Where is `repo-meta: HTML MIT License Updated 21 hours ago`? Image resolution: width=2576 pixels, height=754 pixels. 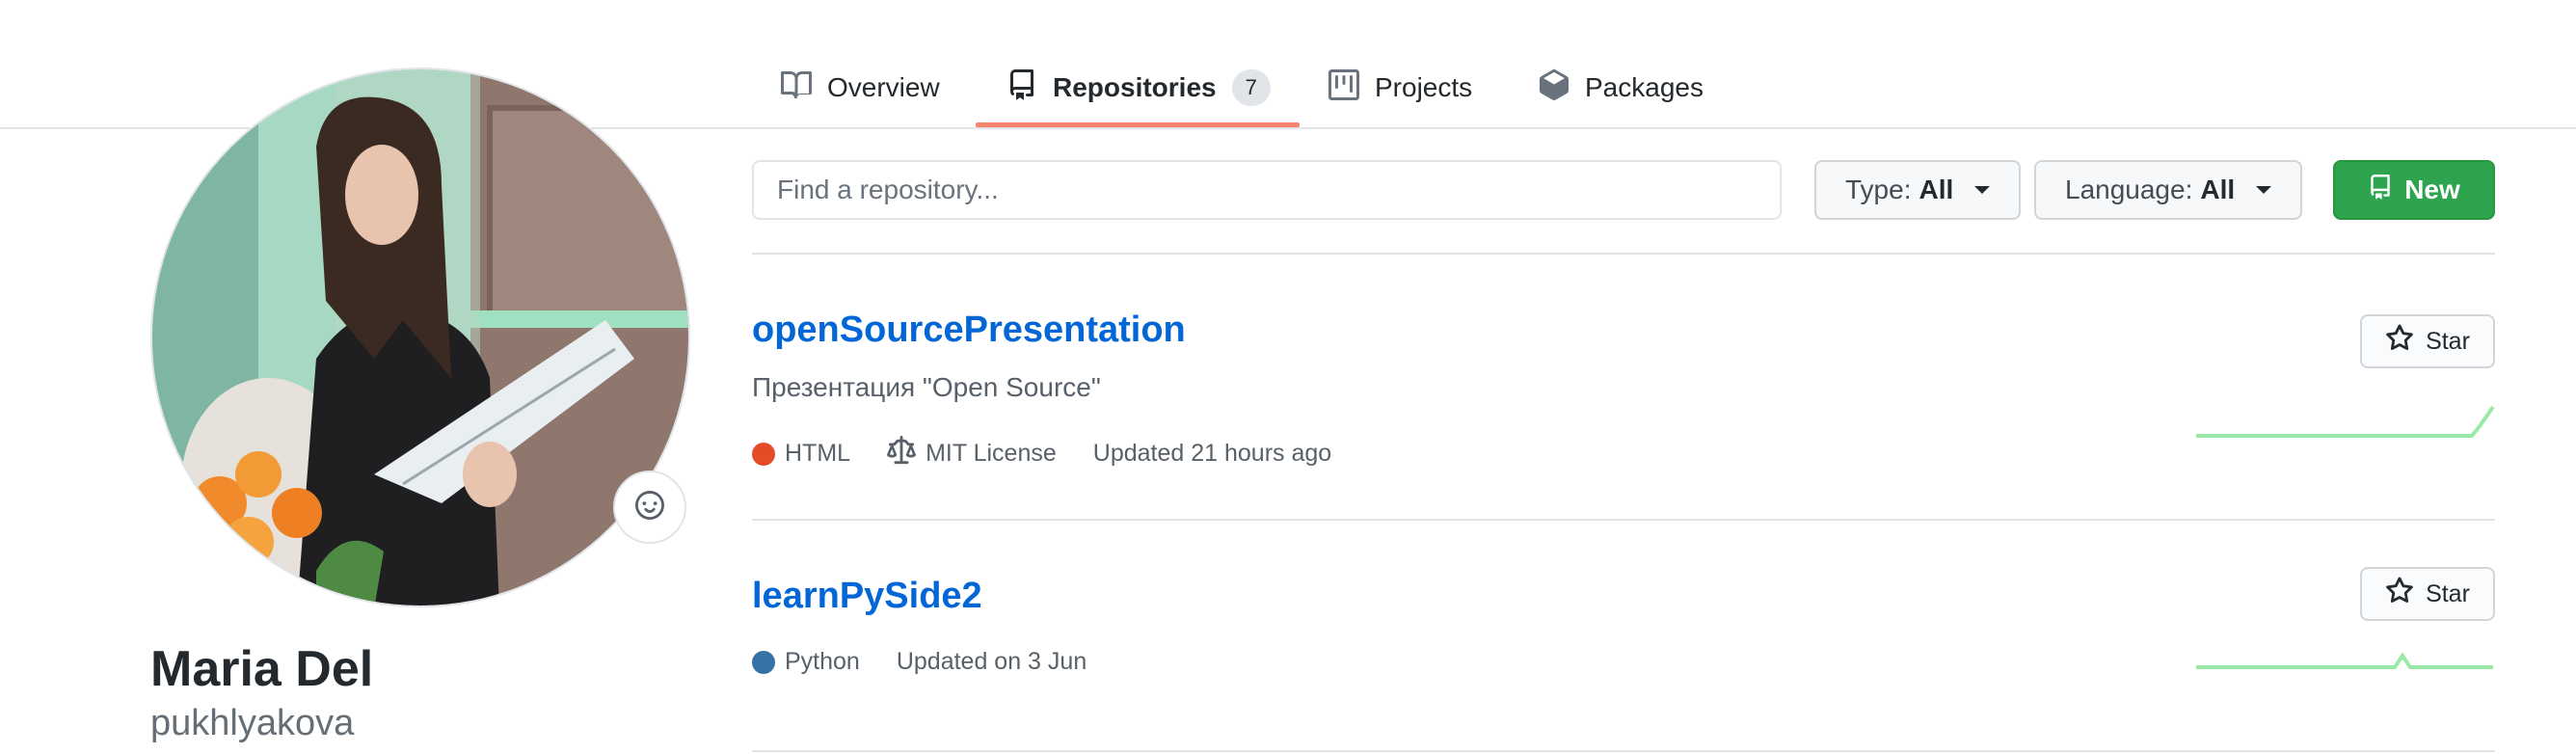 repo-meta: HTML MIT License Updated 21 hours ago is located at coordinates (1060, 454).